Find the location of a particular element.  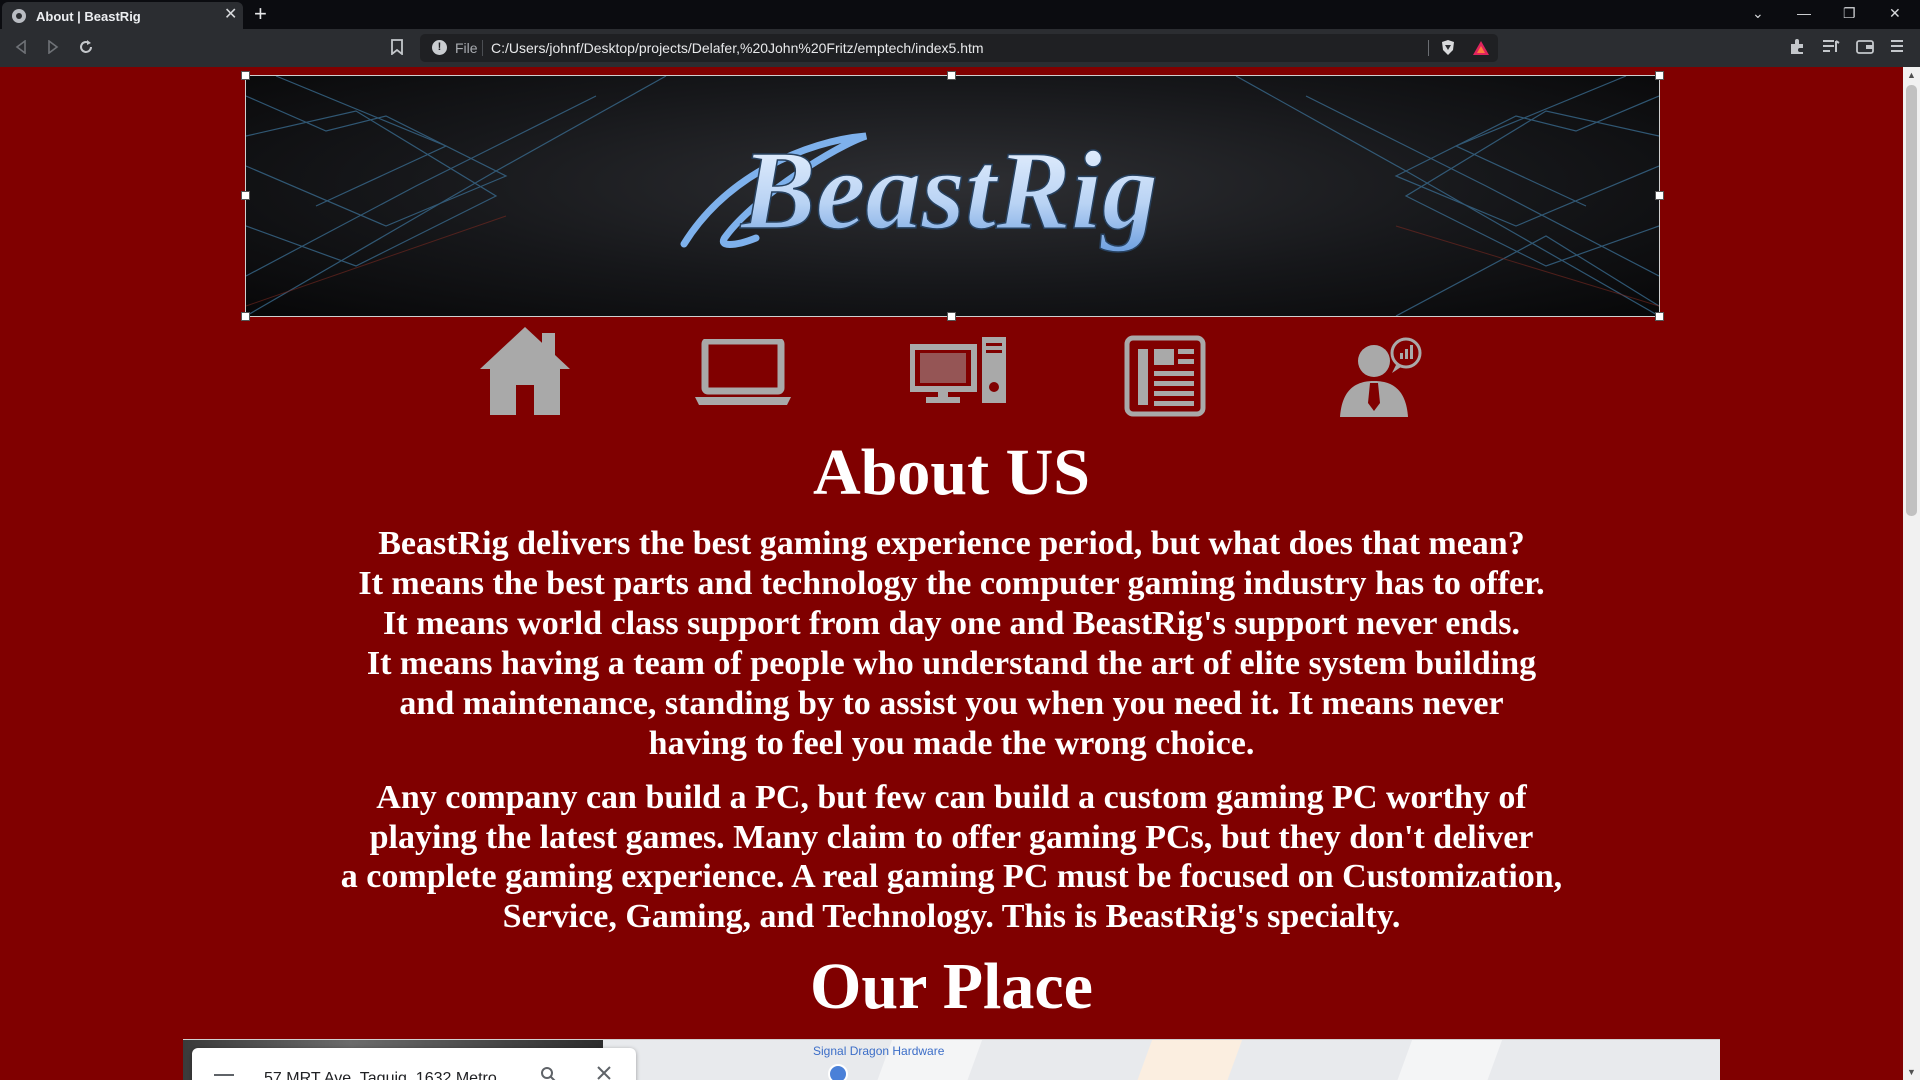

scroll-down-arrow-icon: ▼ is located at coordinates (1911, 1072).